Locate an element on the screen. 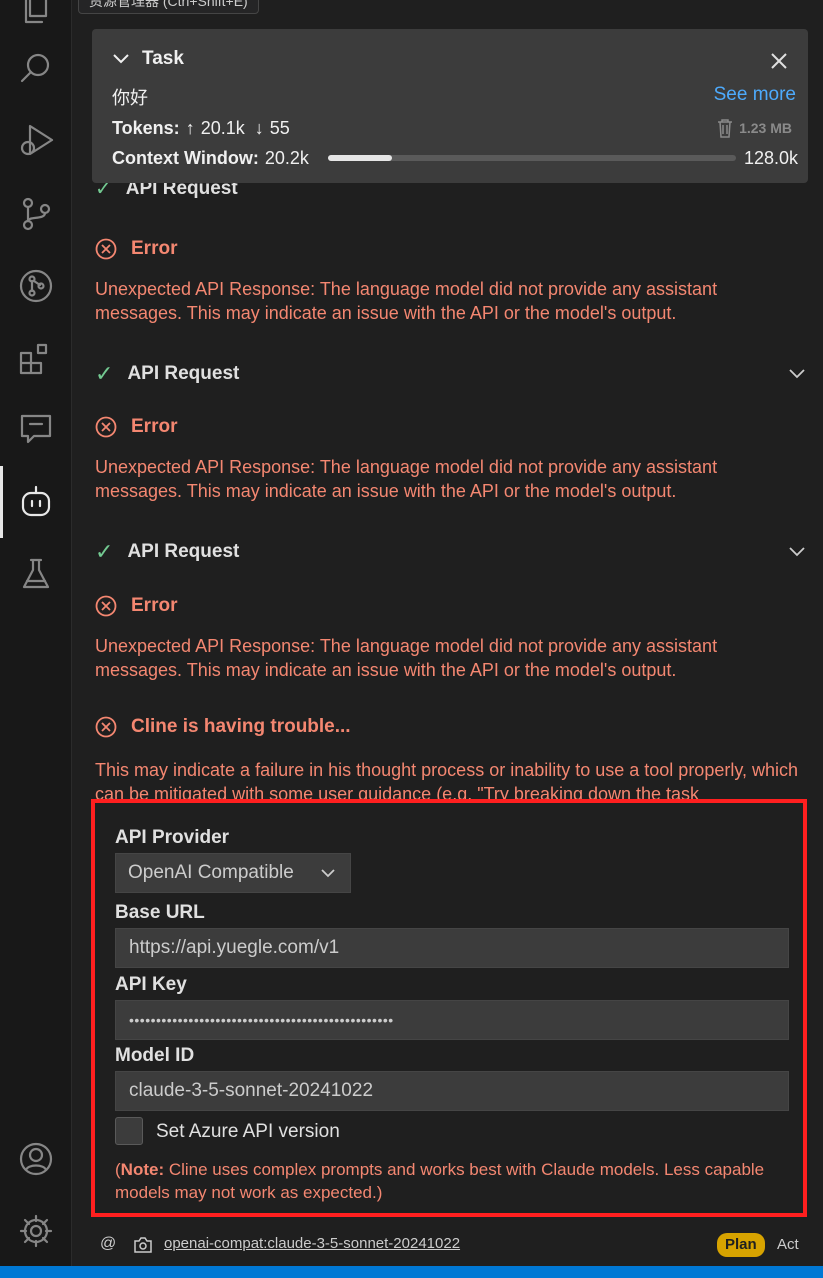 This screenshot has width=823, height=1278. api-request-row-2: ✓ API Request is located at coordinates (451, 552).